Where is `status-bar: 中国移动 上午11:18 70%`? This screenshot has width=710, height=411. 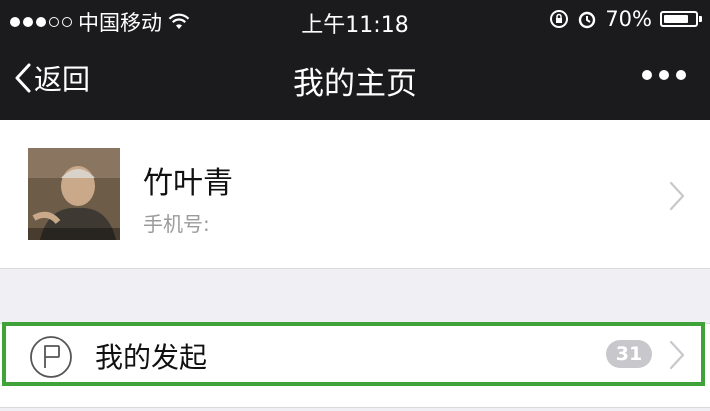 status-bar: 中国移动 上午11:18 70% is located at coordinates (355, 20).